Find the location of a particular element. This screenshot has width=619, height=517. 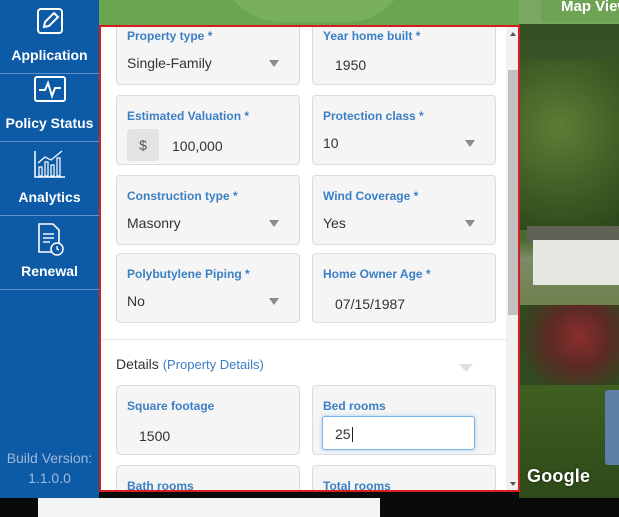

build-version-number: 1.1.0.0 is located at coordinates (49, 478).